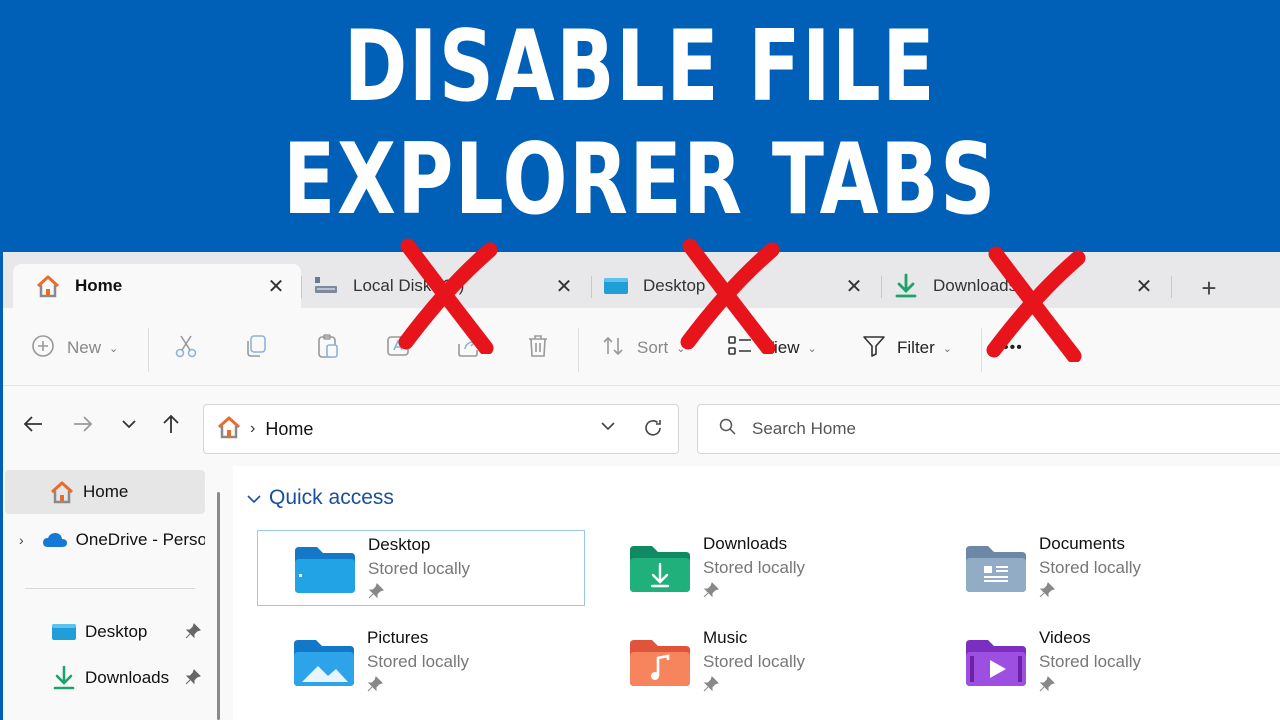 Image resolution: width=1280 pixels, height=720 pixels. I want to click on filter-button: Filter ⌄, so click(906, 348).